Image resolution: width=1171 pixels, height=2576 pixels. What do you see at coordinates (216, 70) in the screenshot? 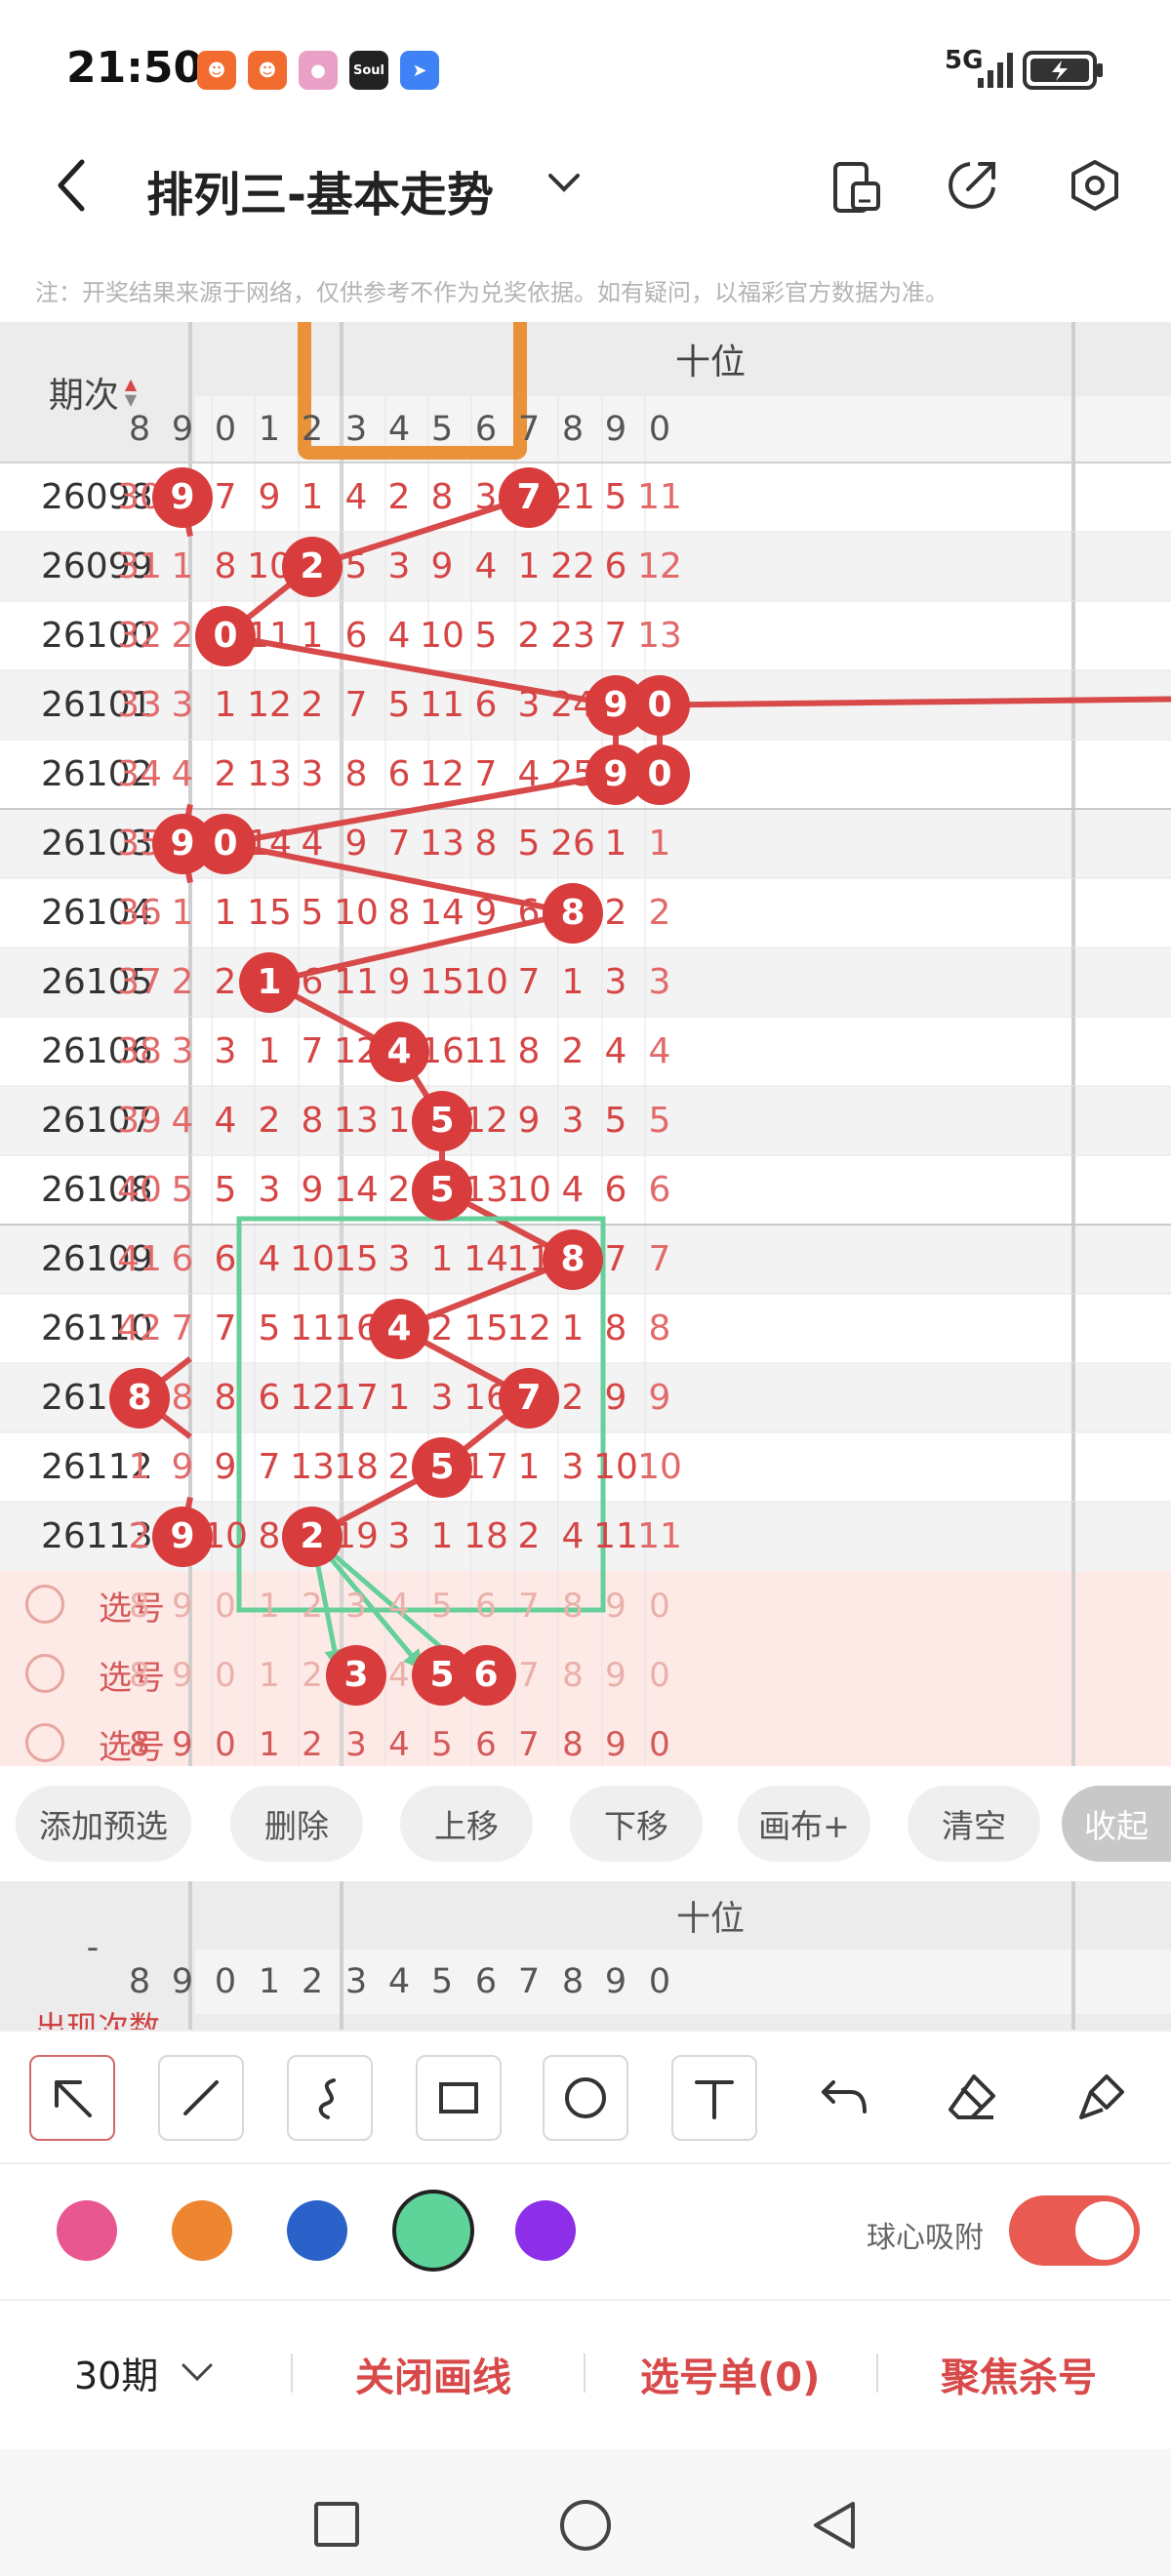
I see `app-icon-1: ☻` at bounding box center [216, 70].